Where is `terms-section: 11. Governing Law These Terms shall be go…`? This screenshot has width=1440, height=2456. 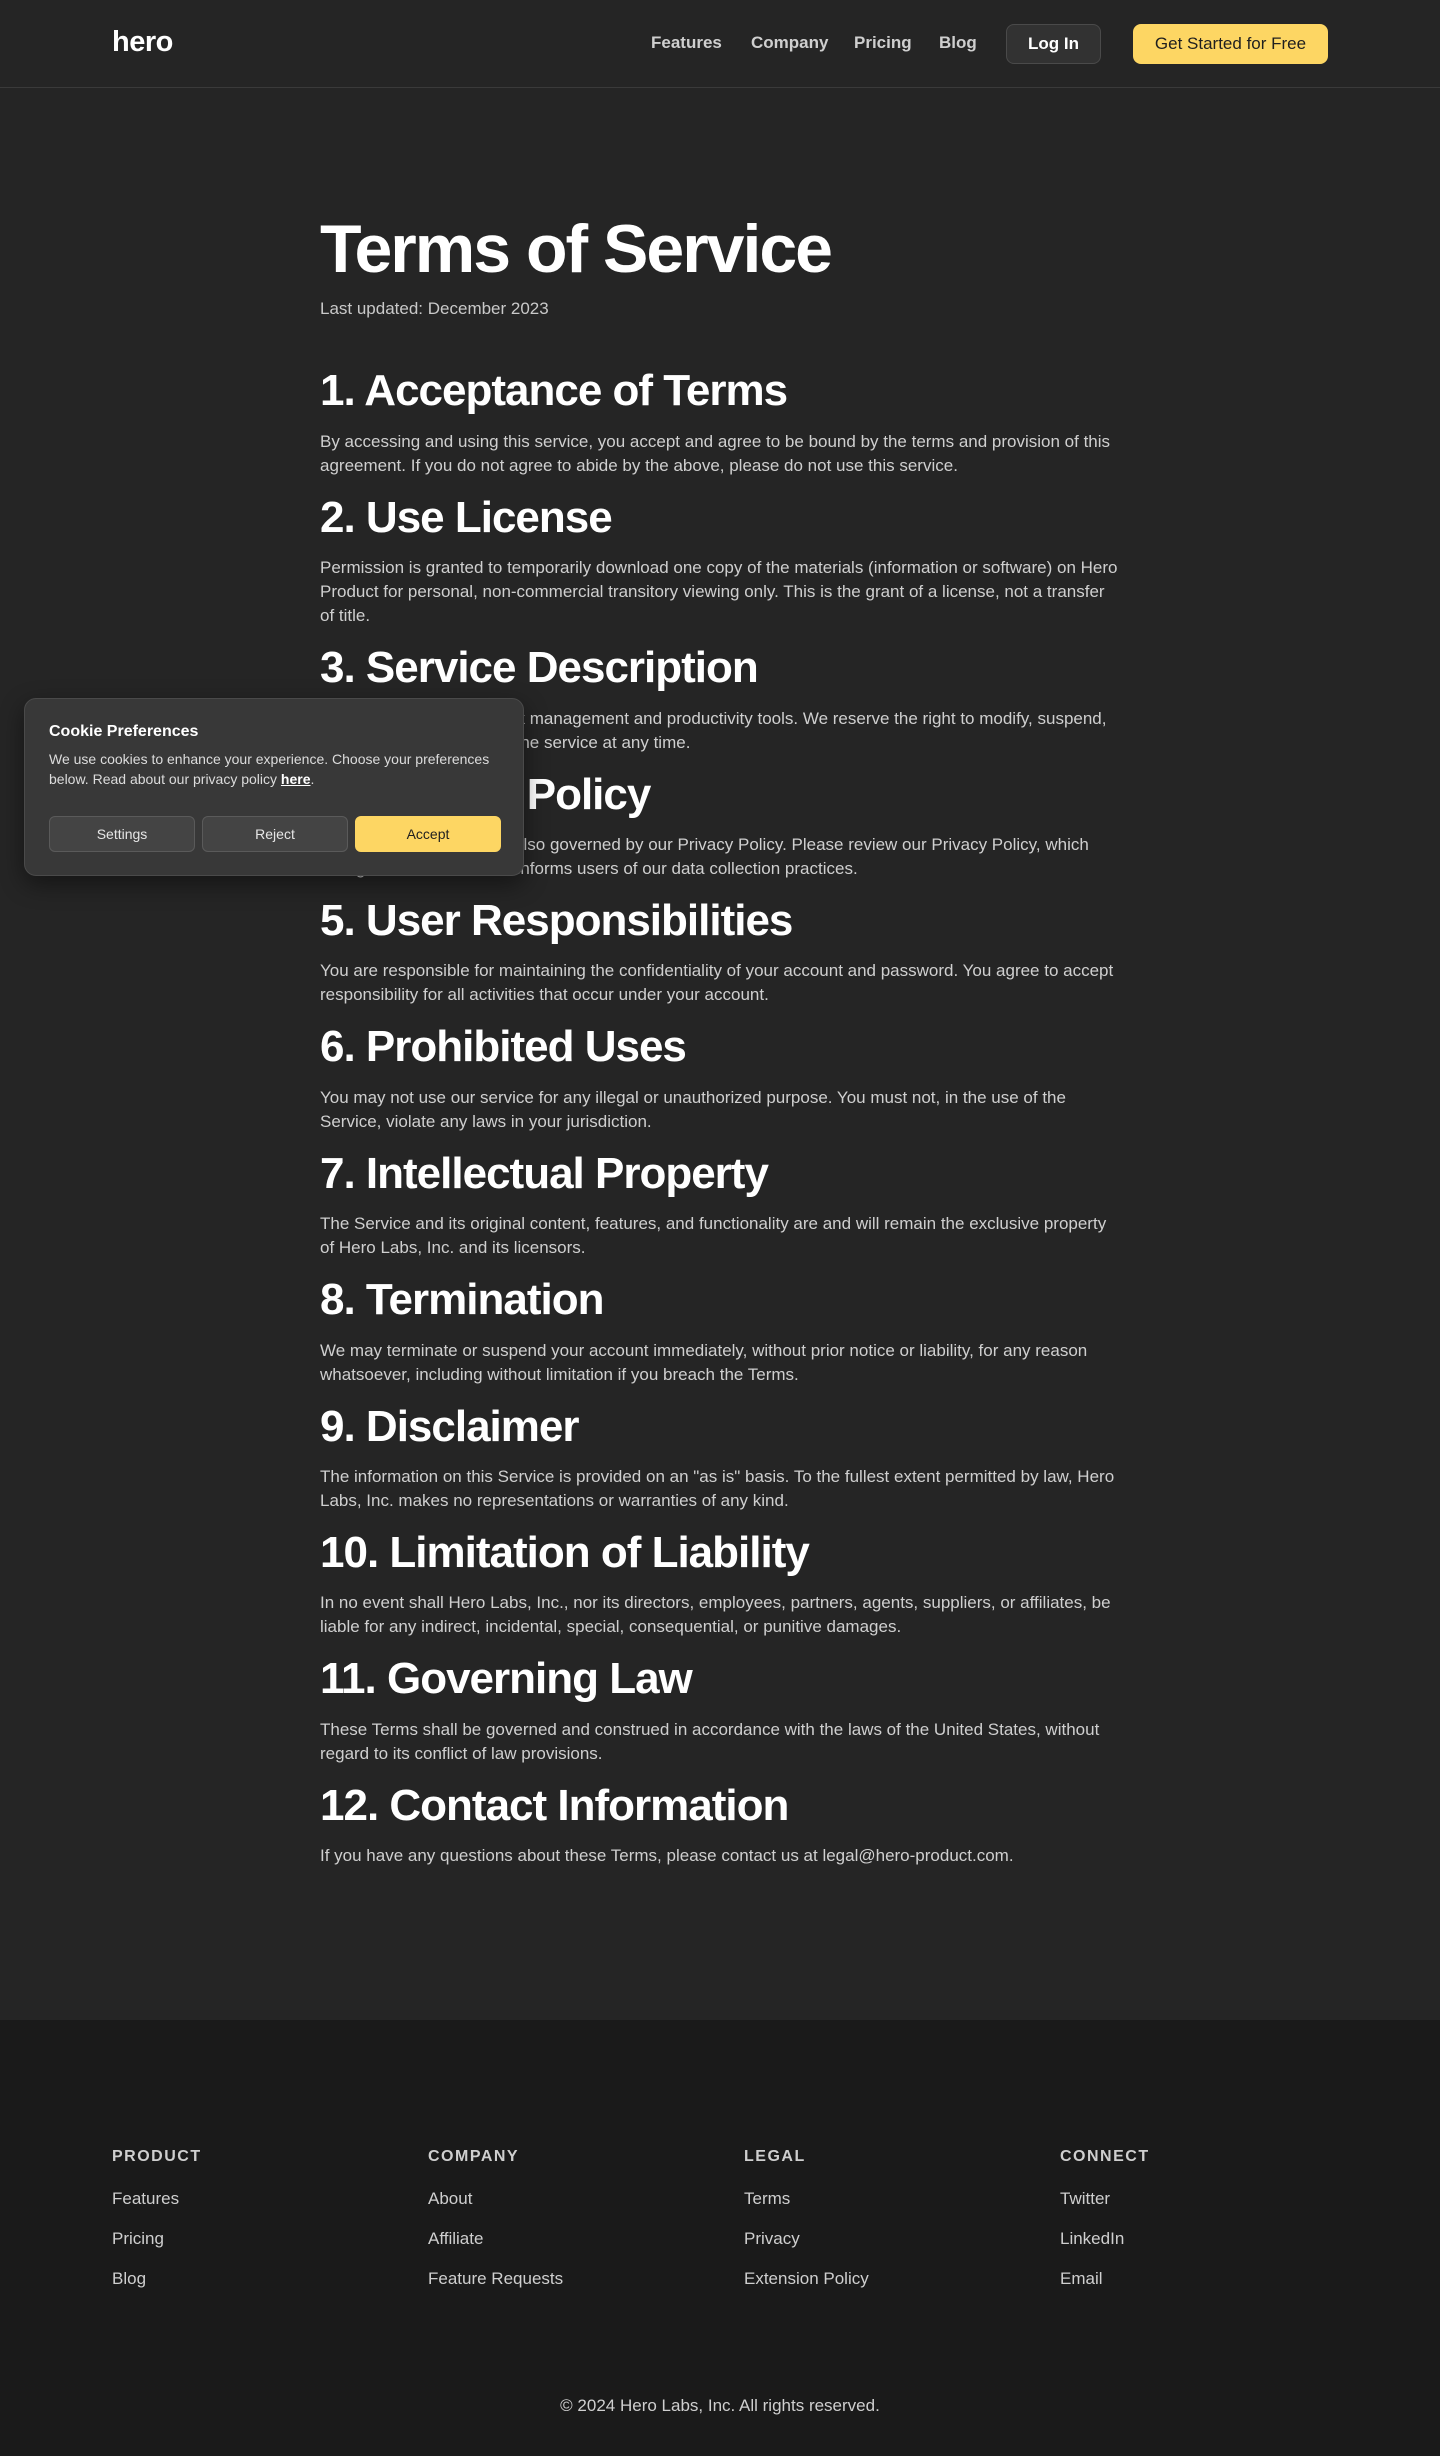 terms-section: 11. Governing Law These Terms shall be go… is located at coordinates (720, 1709).